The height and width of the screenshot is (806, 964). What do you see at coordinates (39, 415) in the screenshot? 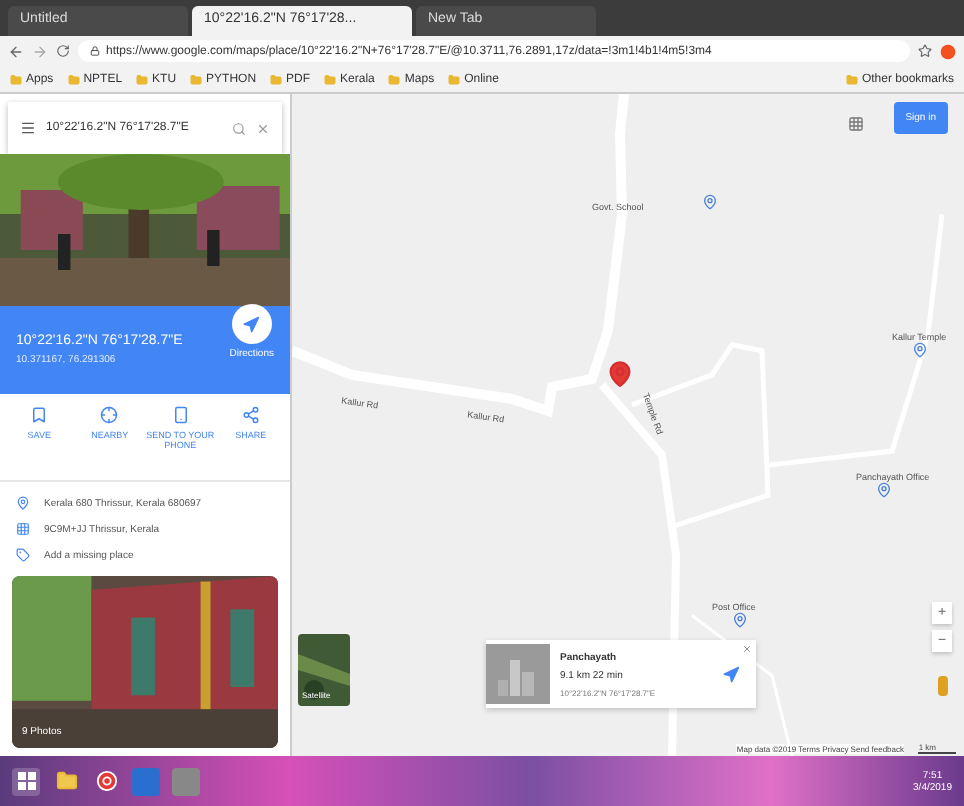
I see `bookmark-icon` at bounding box center [39, 415].